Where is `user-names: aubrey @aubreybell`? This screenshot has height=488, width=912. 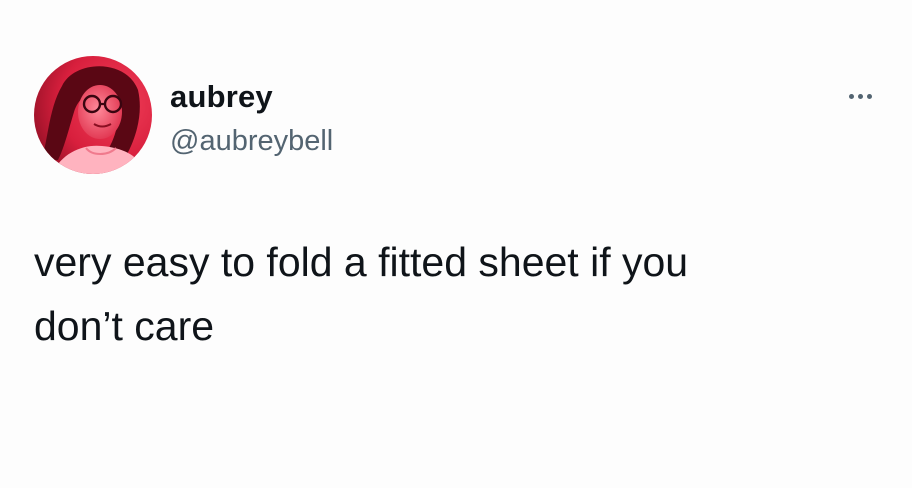
user-names: aubrey @aubreybell is located at coordinates (251, 119).